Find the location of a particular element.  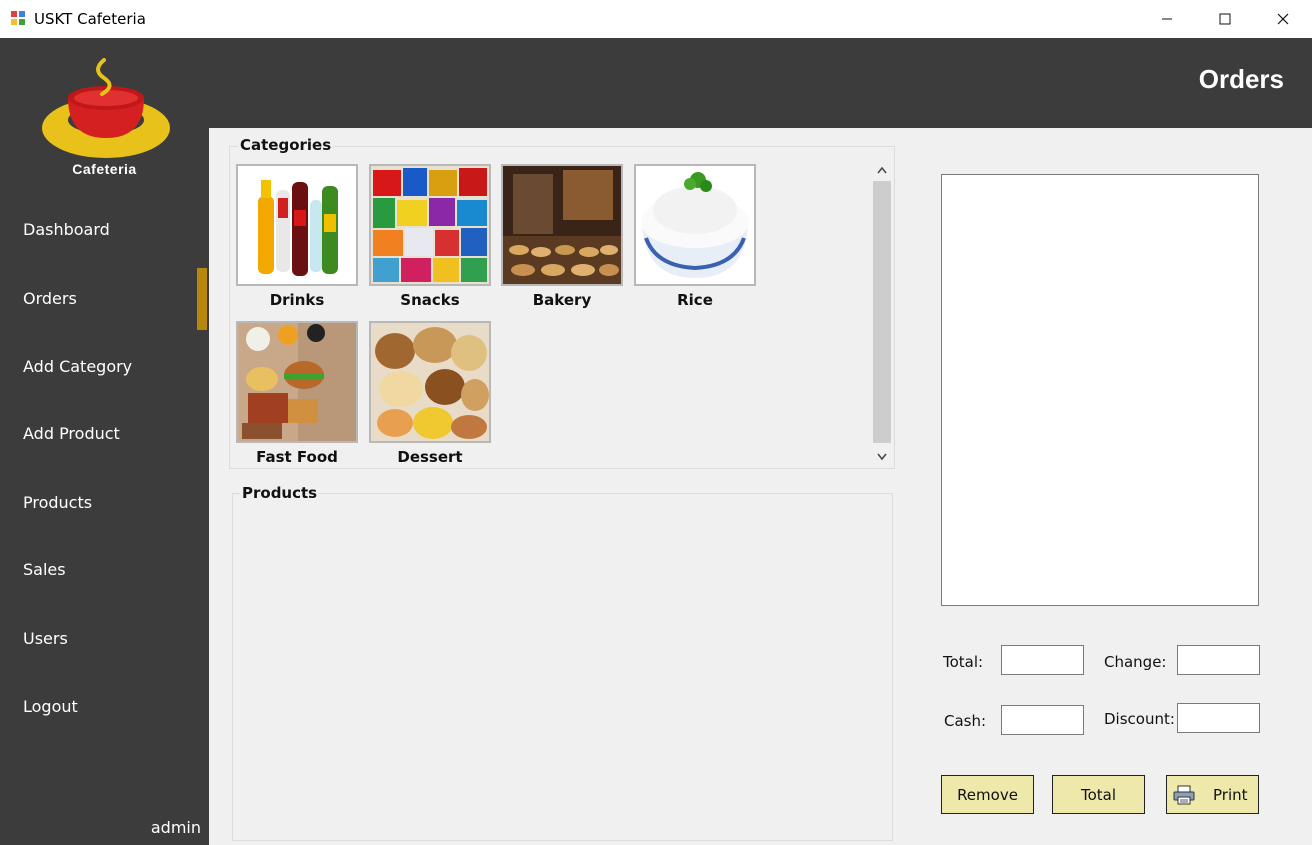

logo-text: Cafeteria is located at coordinates (104, 169).